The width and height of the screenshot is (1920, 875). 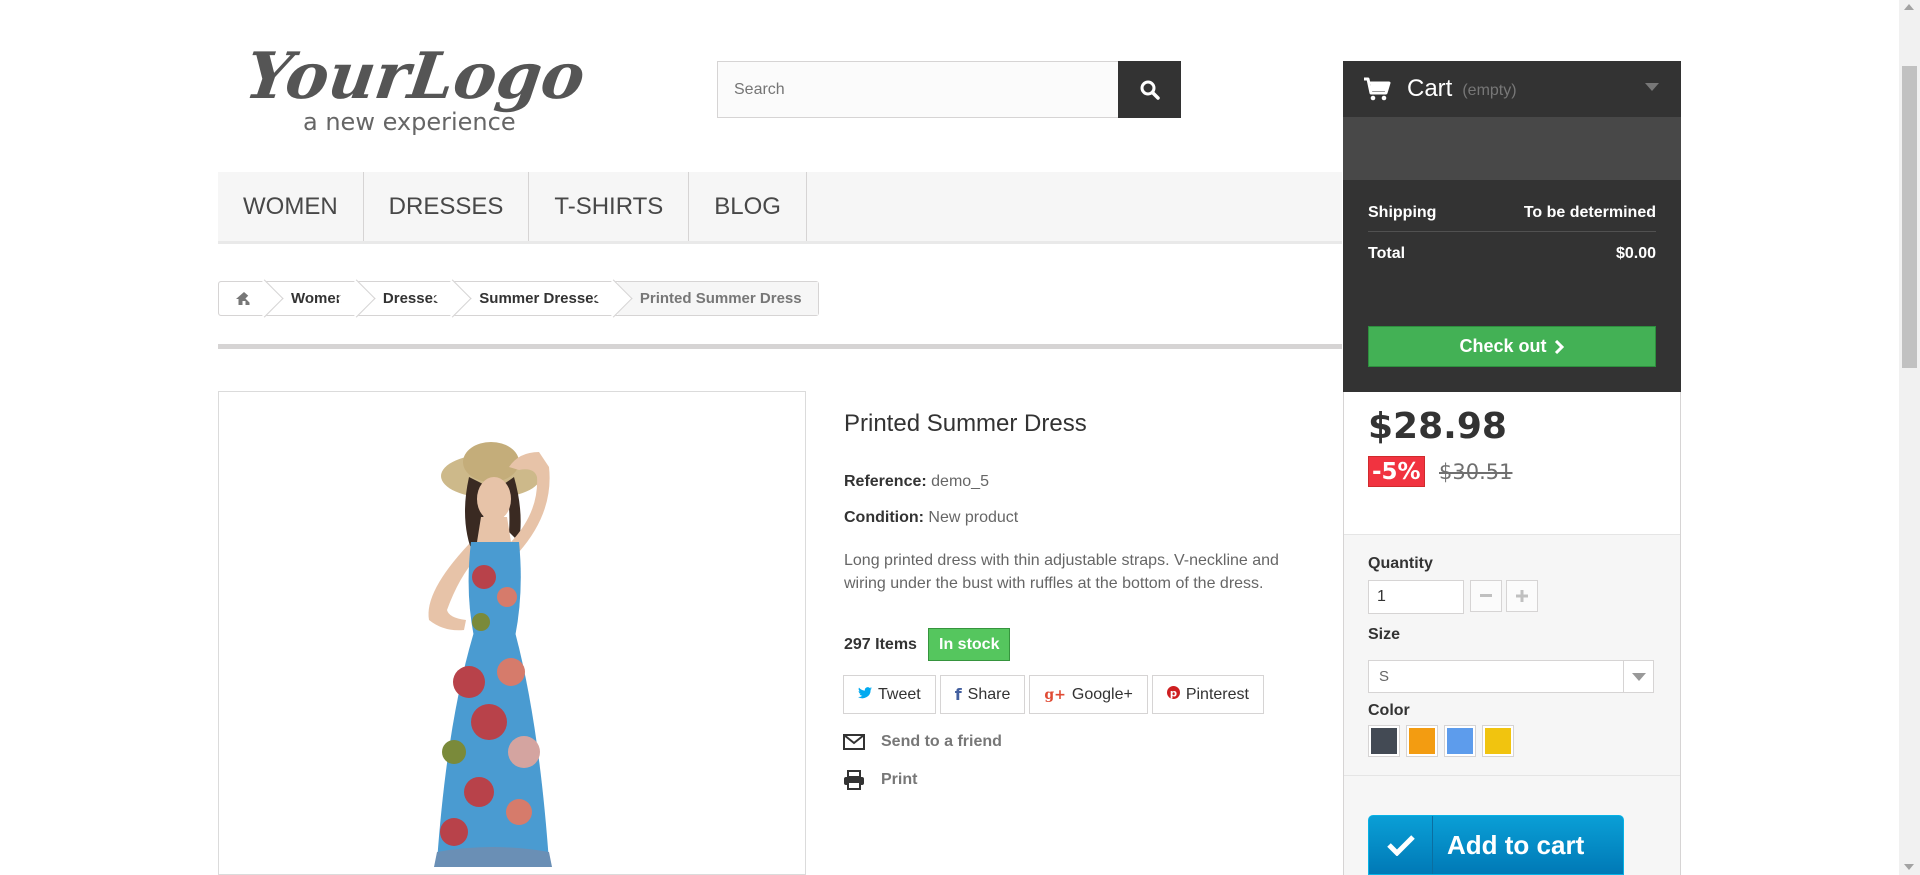 What do you see at coordinates (537, 298) in the screenshot?
I see `breadcrumb-summer-dresses: Summer Dresses` at bounding box center [537, 298].